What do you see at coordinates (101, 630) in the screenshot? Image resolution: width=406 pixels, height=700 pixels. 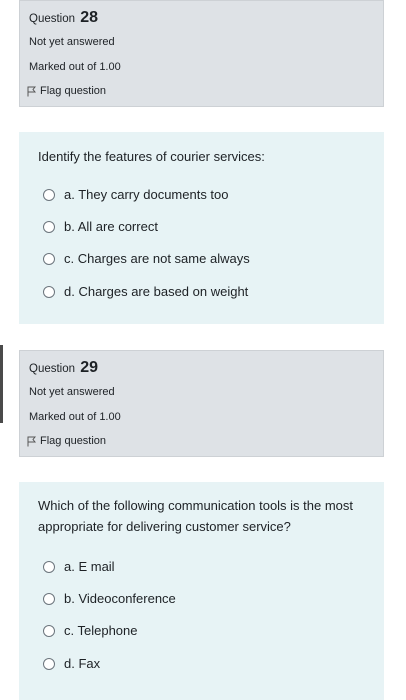 I see `option-label: c. Telephone` at bounding box center [101, 630].